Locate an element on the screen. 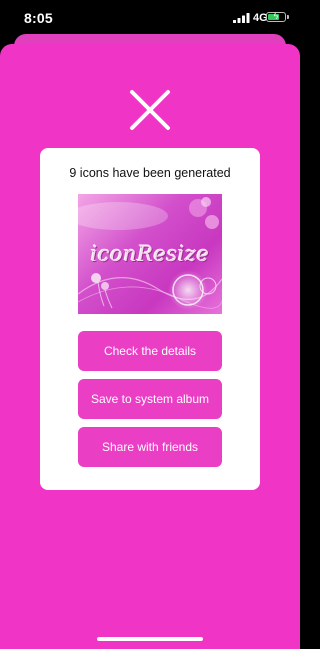  preview-watermark: iconResize is located at coordinates (150, 254).